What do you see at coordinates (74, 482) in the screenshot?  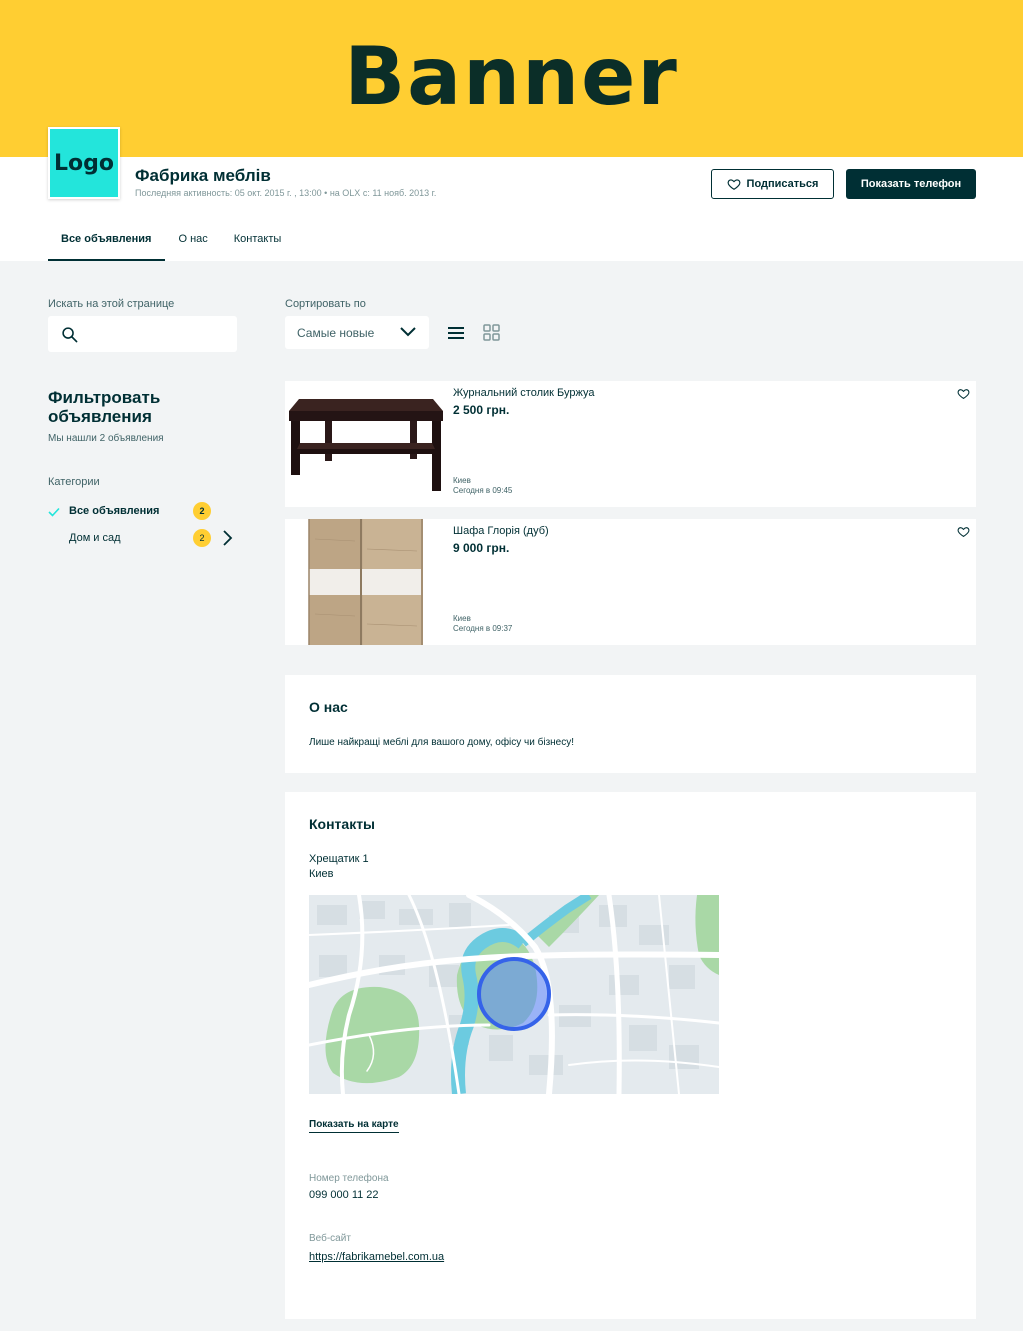 I see `categories-label: Категории` at bounding box center [74, 482].